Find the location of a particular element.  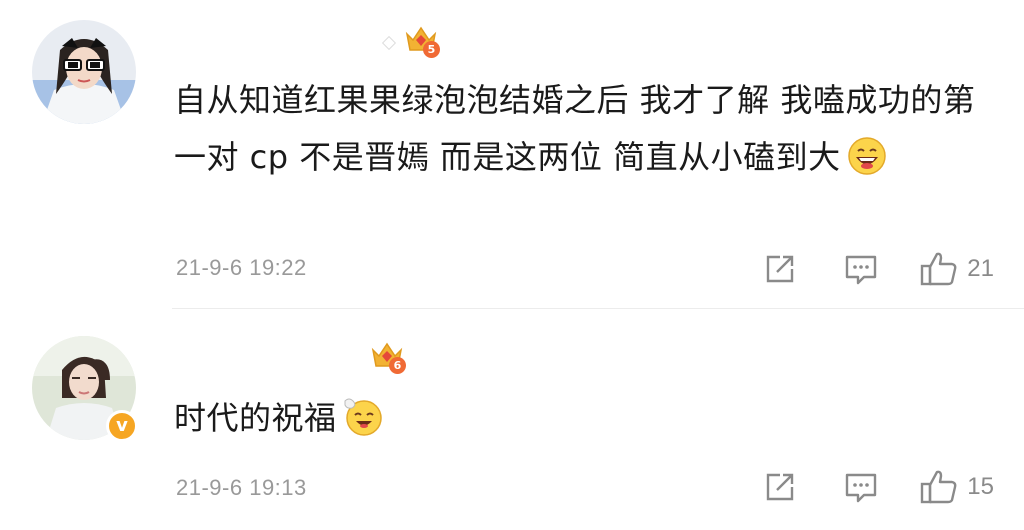

divider is located at coordinates (598, 308).